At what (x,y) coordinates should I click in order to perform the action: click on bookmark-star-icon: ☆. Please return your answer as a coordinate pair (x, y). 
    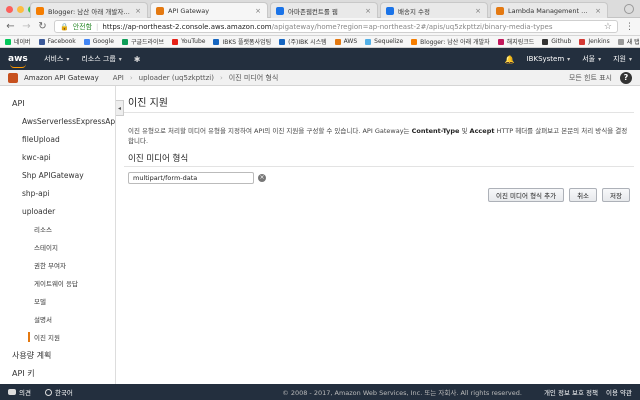
    Looking at the image, I should click on (608, 27).